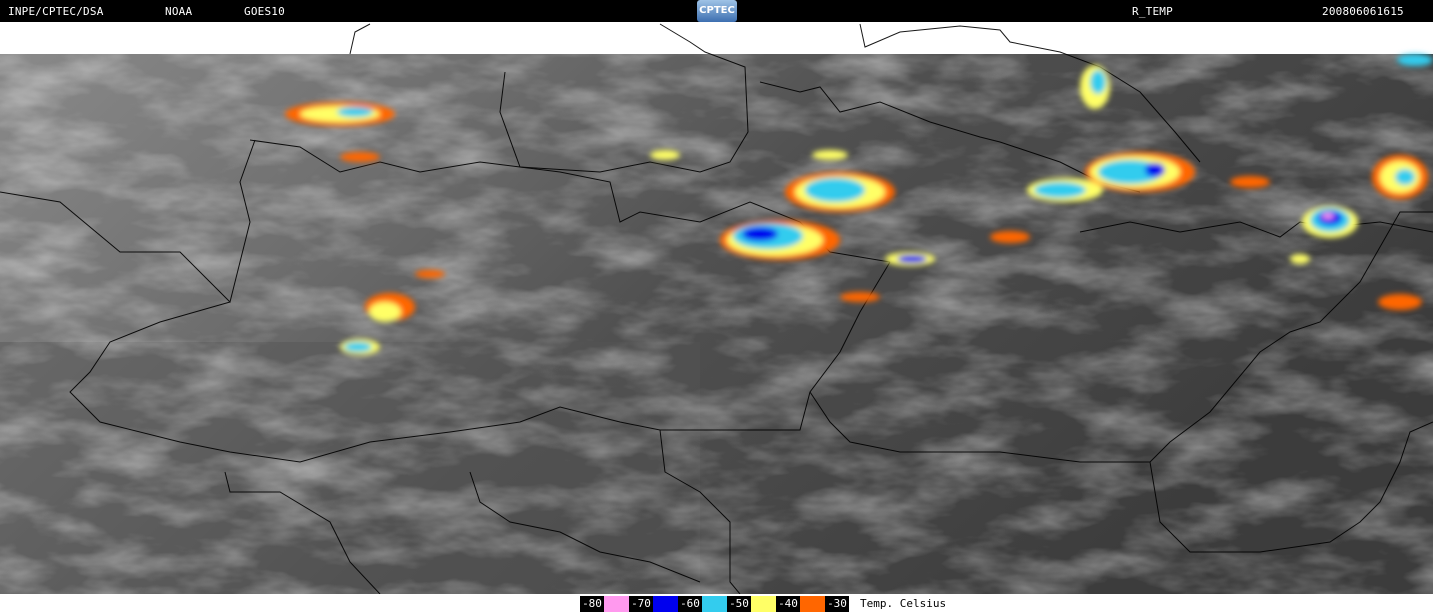 The image size is (1433, 614). What do you see at coordinates (264, 11) in the screenshot?
I see `satellite-label: GOES10` at bounding box center [264, 11].